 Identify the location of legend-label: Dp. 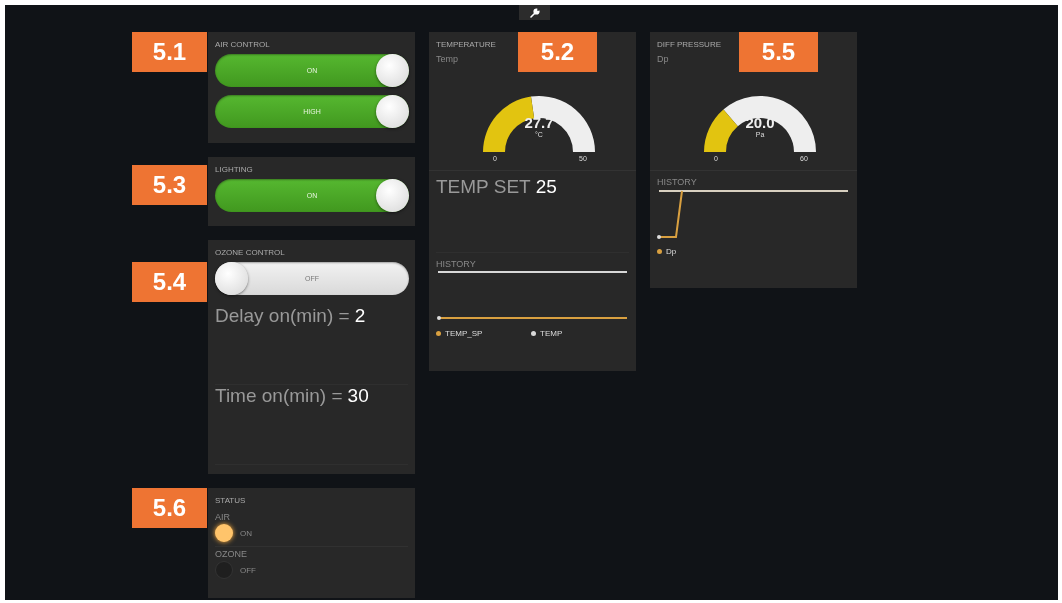
(671, 251).